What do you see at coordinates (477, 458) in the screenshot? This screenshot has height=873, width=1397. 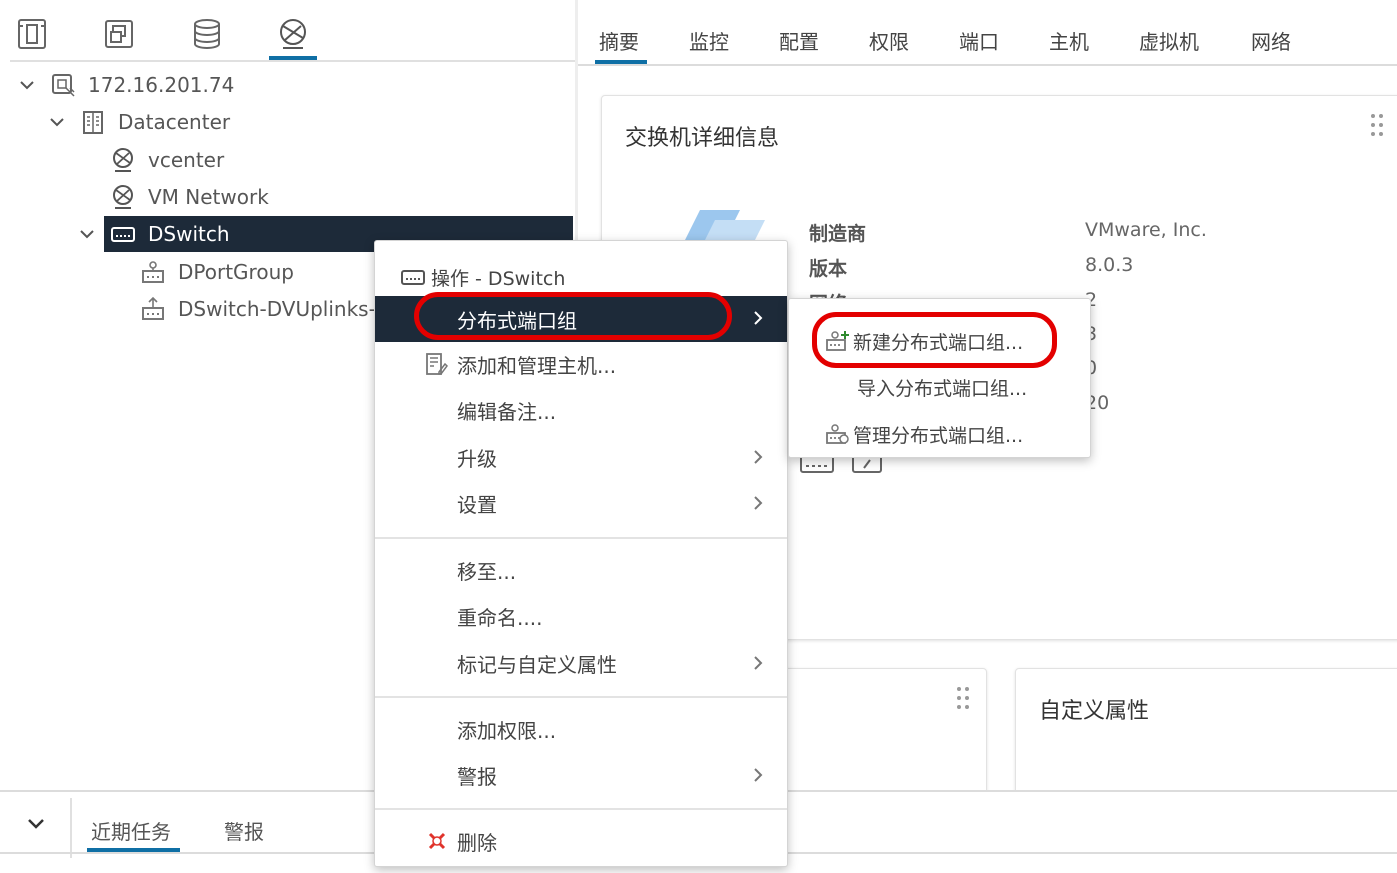 I see `menu-item-label: 升级` at bounding box center [477, 458].